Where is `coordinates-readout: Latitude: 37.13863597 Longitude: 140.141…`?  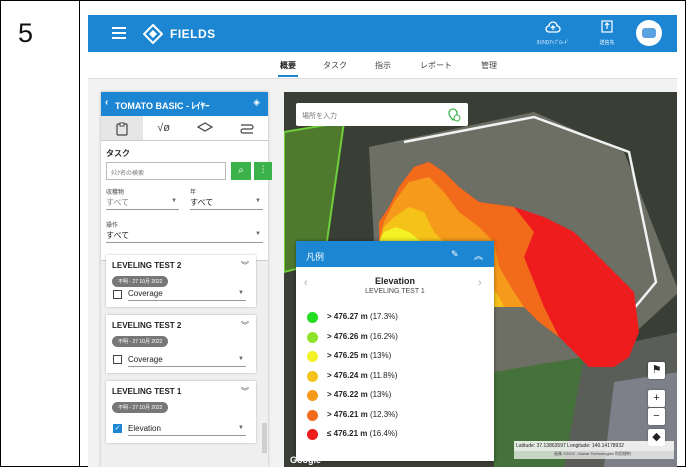
coordinates-readout: Latitude: 37.13863597 Longitude: 140.141… is located at coordinates (594, 446).